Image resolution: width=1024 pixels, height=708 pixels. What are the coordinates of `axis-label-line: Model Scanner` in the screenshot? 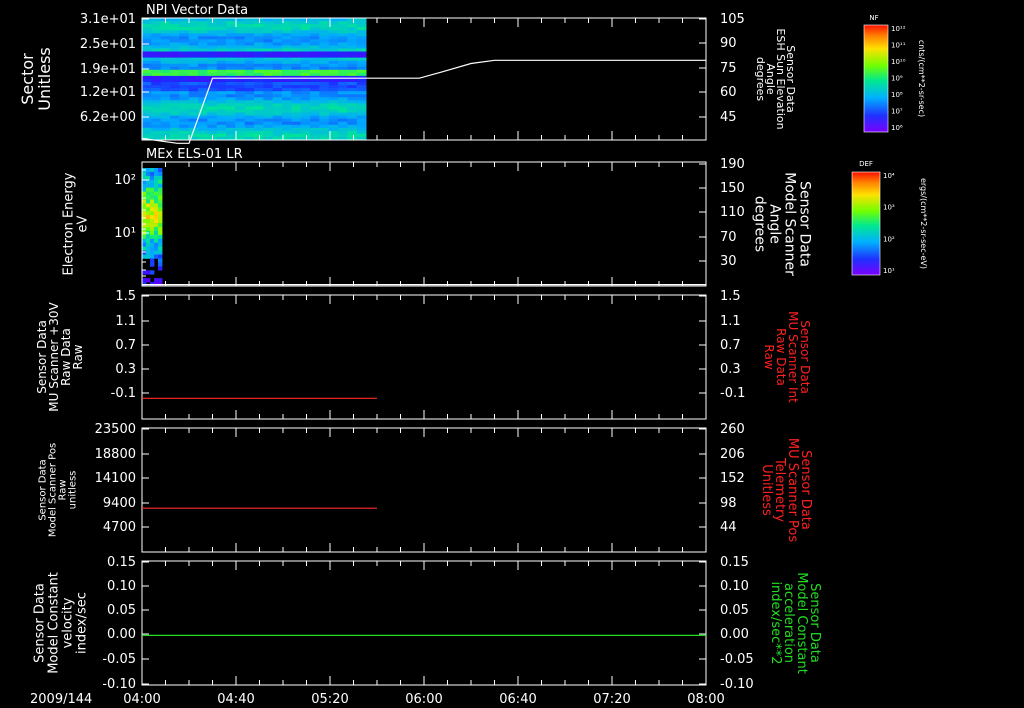 It's located at (790, 224).